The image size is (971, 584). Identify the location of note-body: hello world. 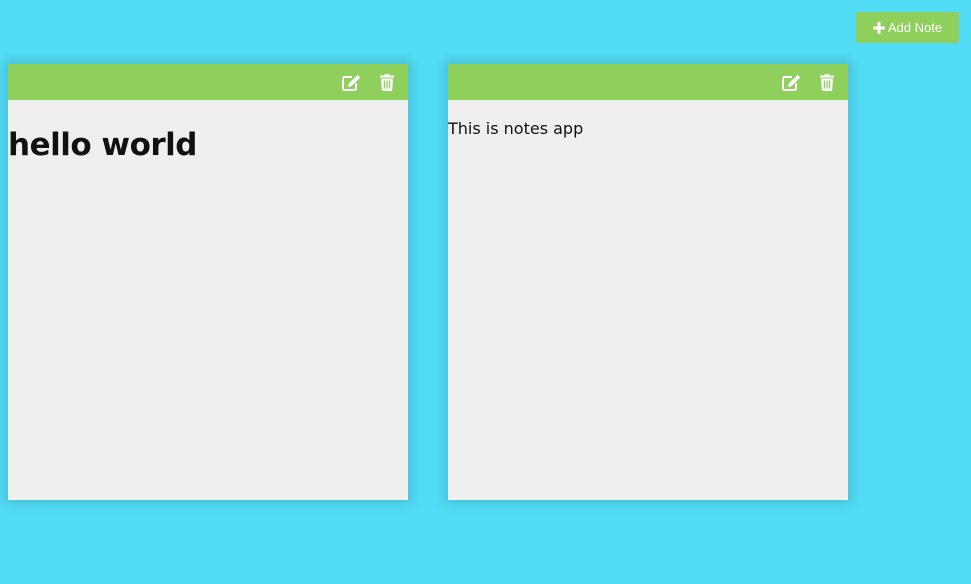
(208, 131).